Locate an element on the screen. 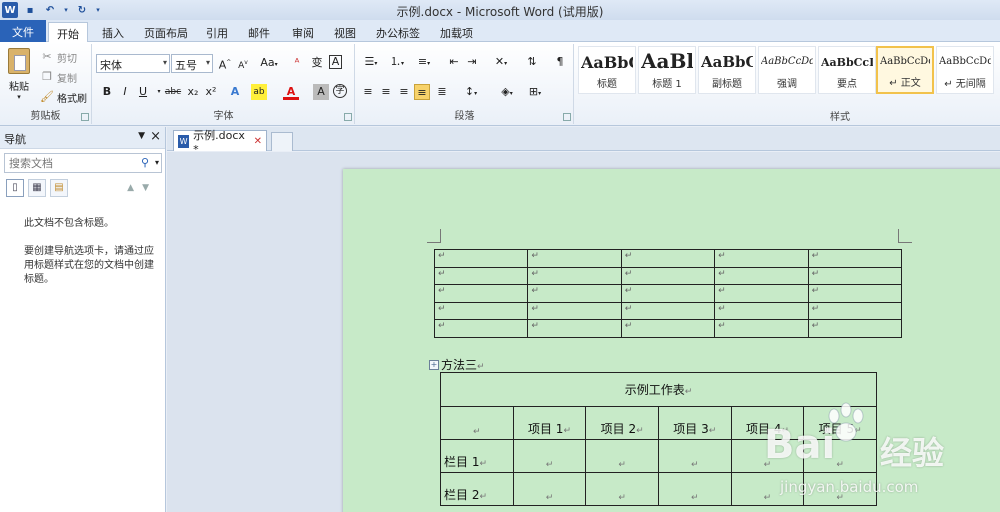  document-tab: W 示例.docx * ✕ is located at coordinates (220, 142).